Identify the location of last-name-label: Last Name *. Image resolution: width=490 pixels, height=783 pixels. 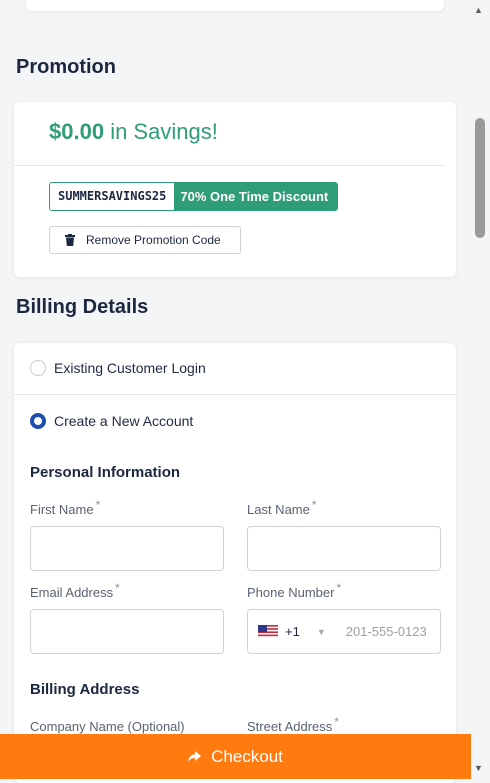
(282, 507).